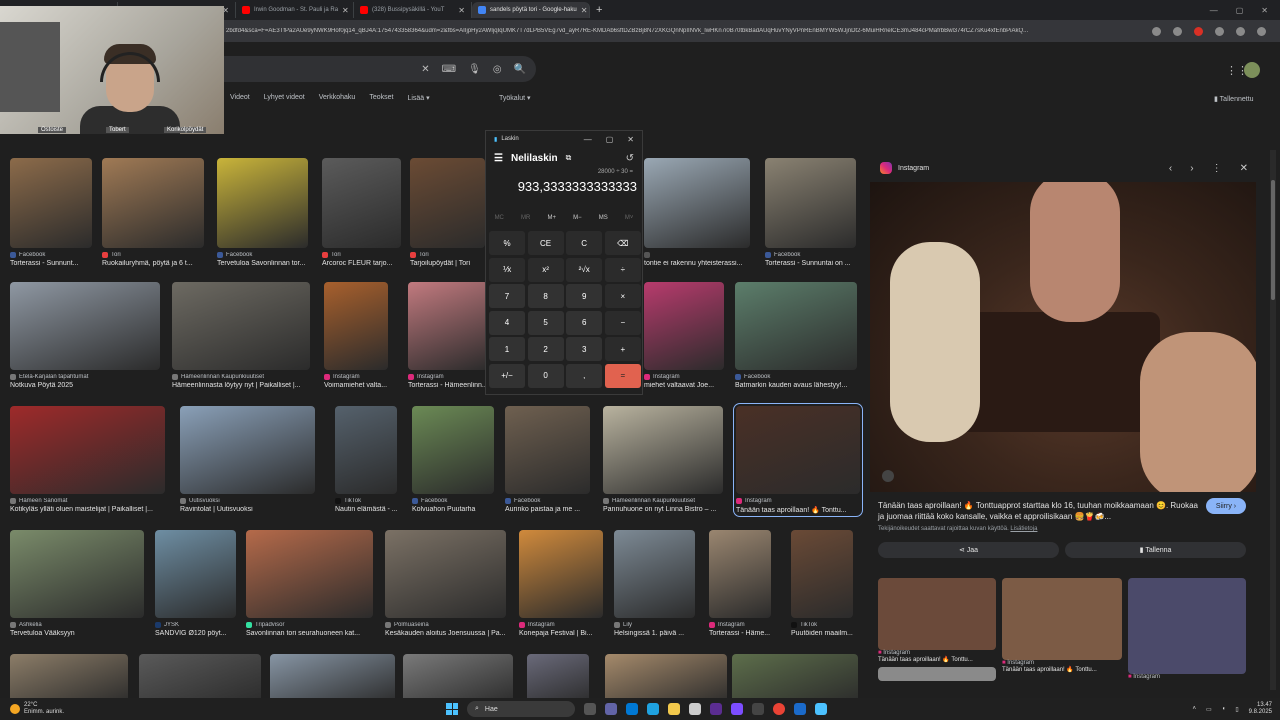  Describe the element at coordinates (1191, 168) in the screenshot. I see `chevron-right-icon: ›` at that location.